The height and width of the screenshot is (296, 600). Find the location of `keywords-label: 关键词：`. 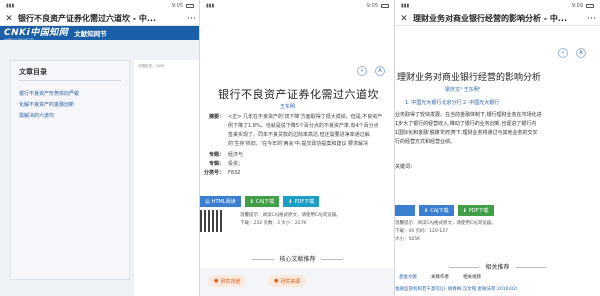

keywords-label: 关键词： is located at coordinates (405, 167).